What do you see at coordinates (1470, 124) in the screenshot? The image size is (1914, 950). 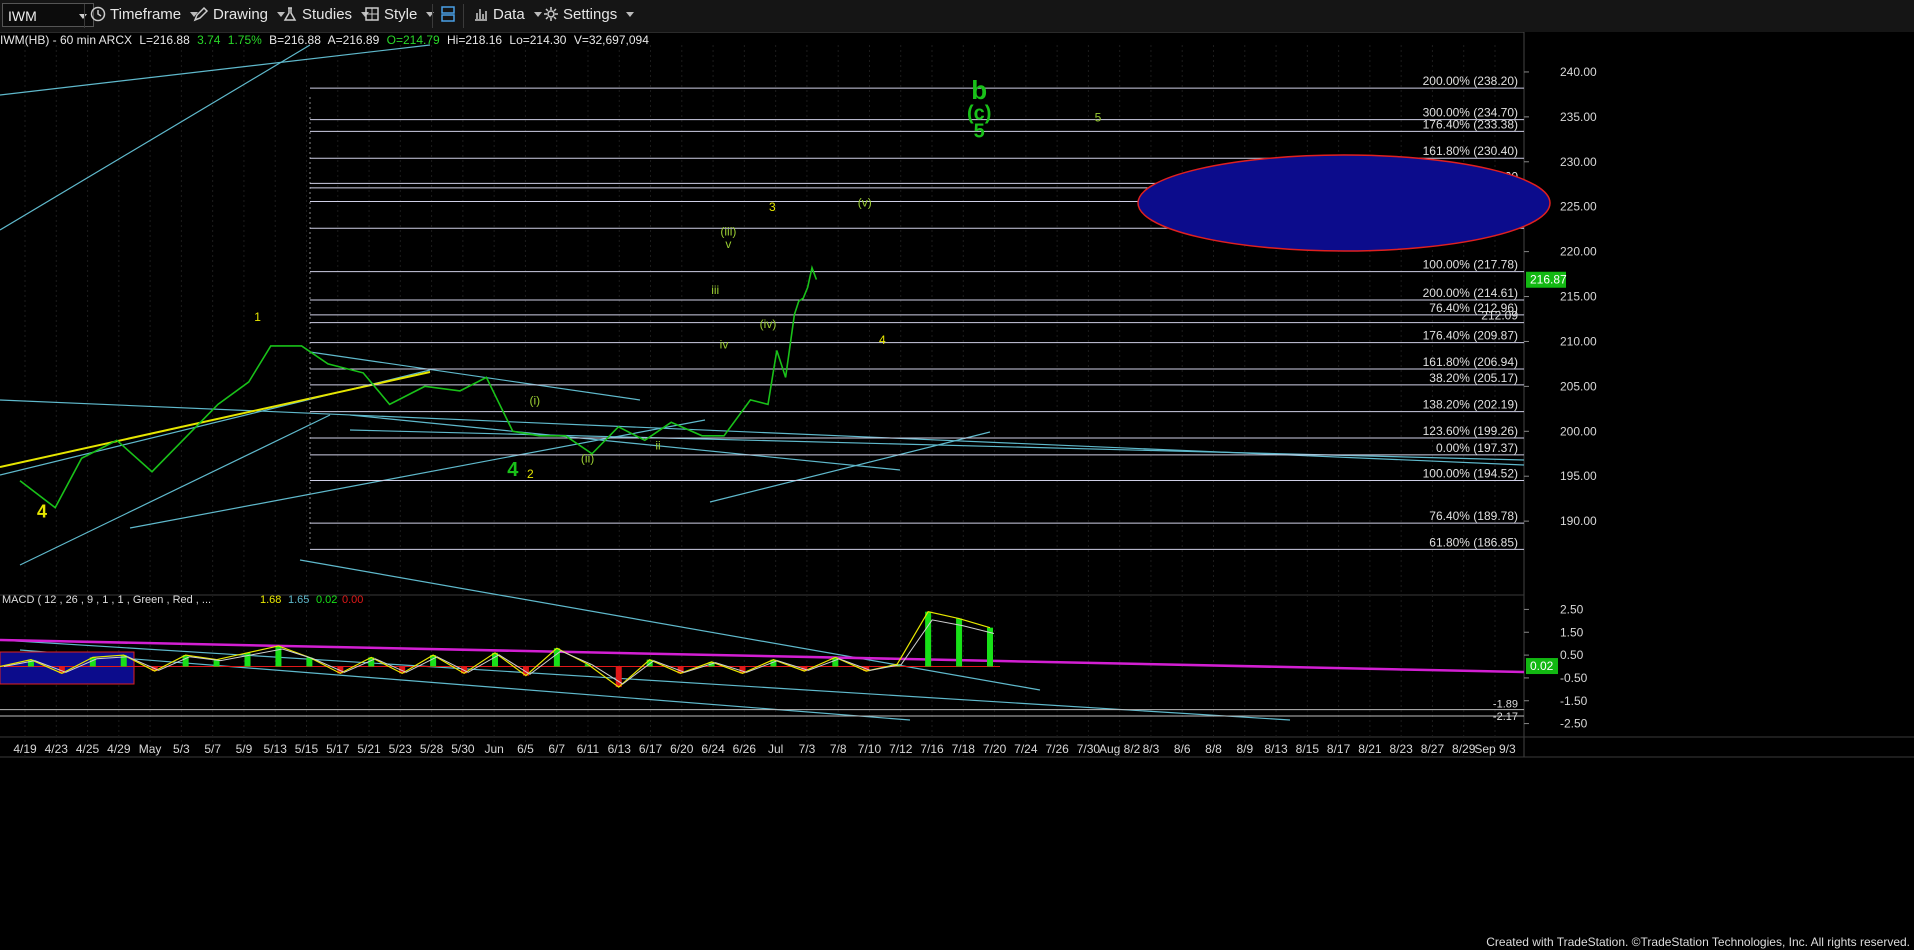 I see `fib-level-label: 176.40% (233.38)` at bounding box center [1470, 124].